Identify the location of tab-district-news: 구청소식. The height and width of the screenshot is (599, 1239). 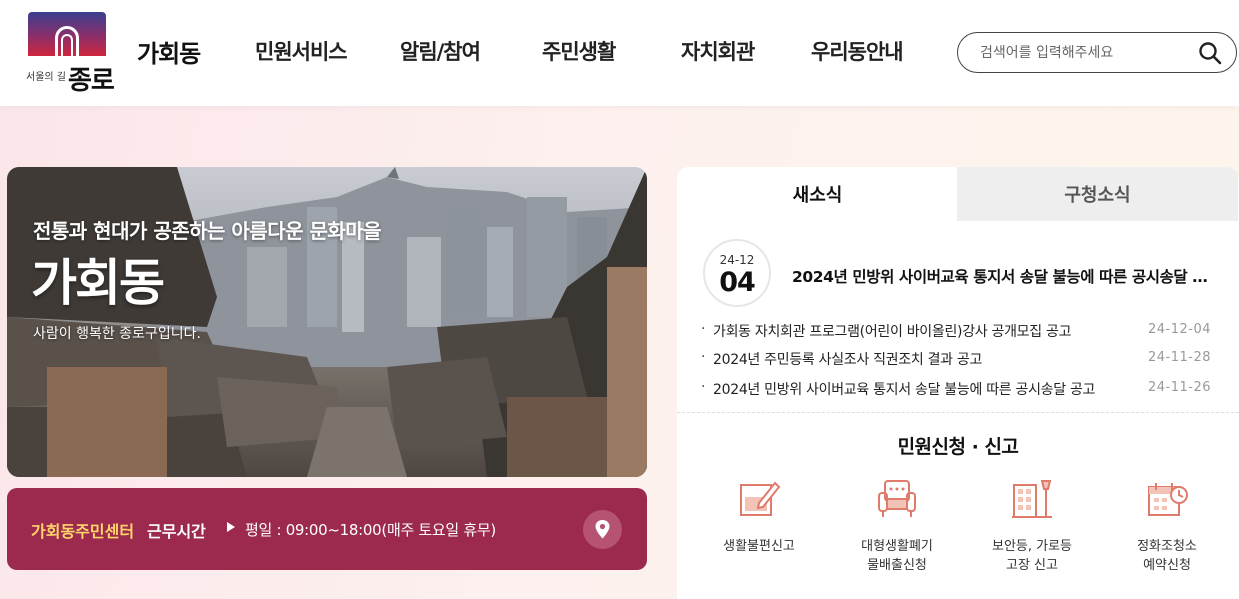
(1097, 194).